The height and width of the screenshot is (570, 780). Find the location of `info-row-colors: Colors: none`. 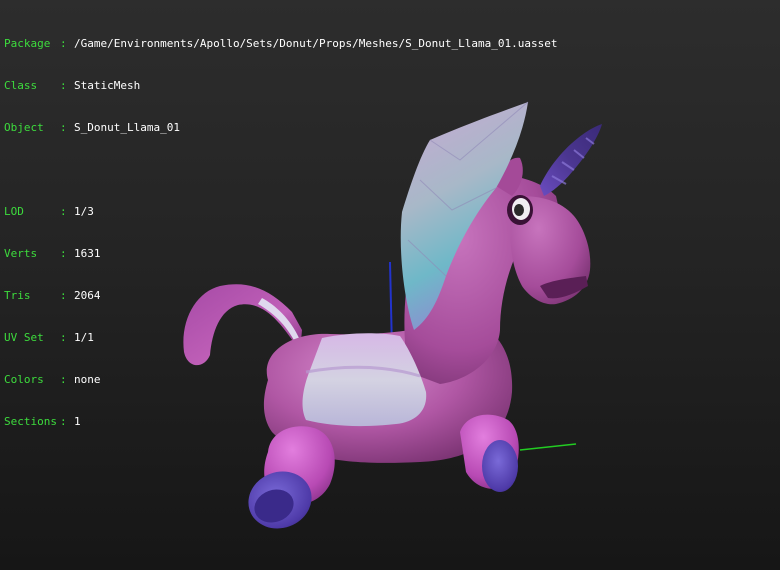

info-row-colors: Colors: none is located at coordinates (52, 379).